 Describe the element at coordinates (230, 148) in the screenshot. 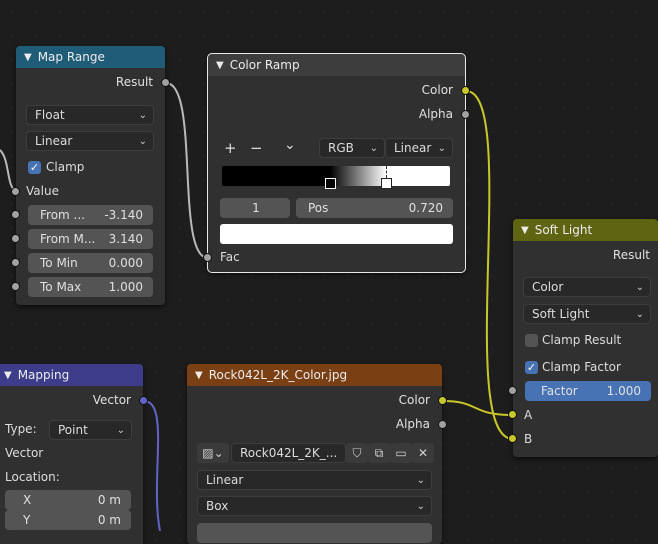

I see `add-stop-icon: +` at that location.